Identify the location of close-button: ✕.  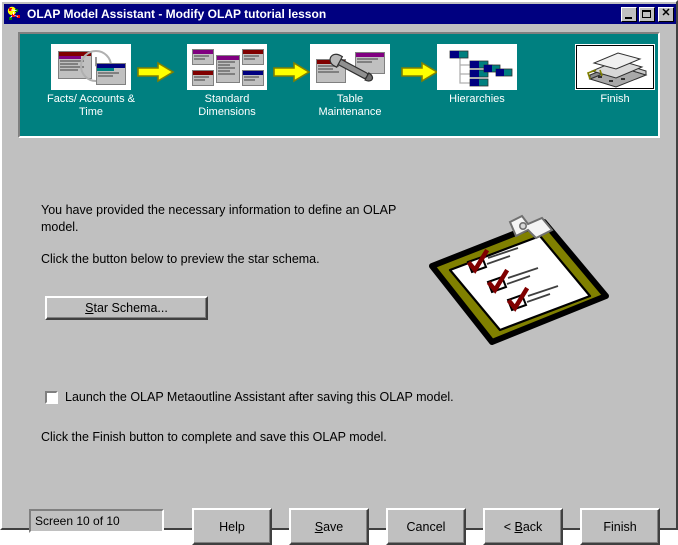
(666, 14).